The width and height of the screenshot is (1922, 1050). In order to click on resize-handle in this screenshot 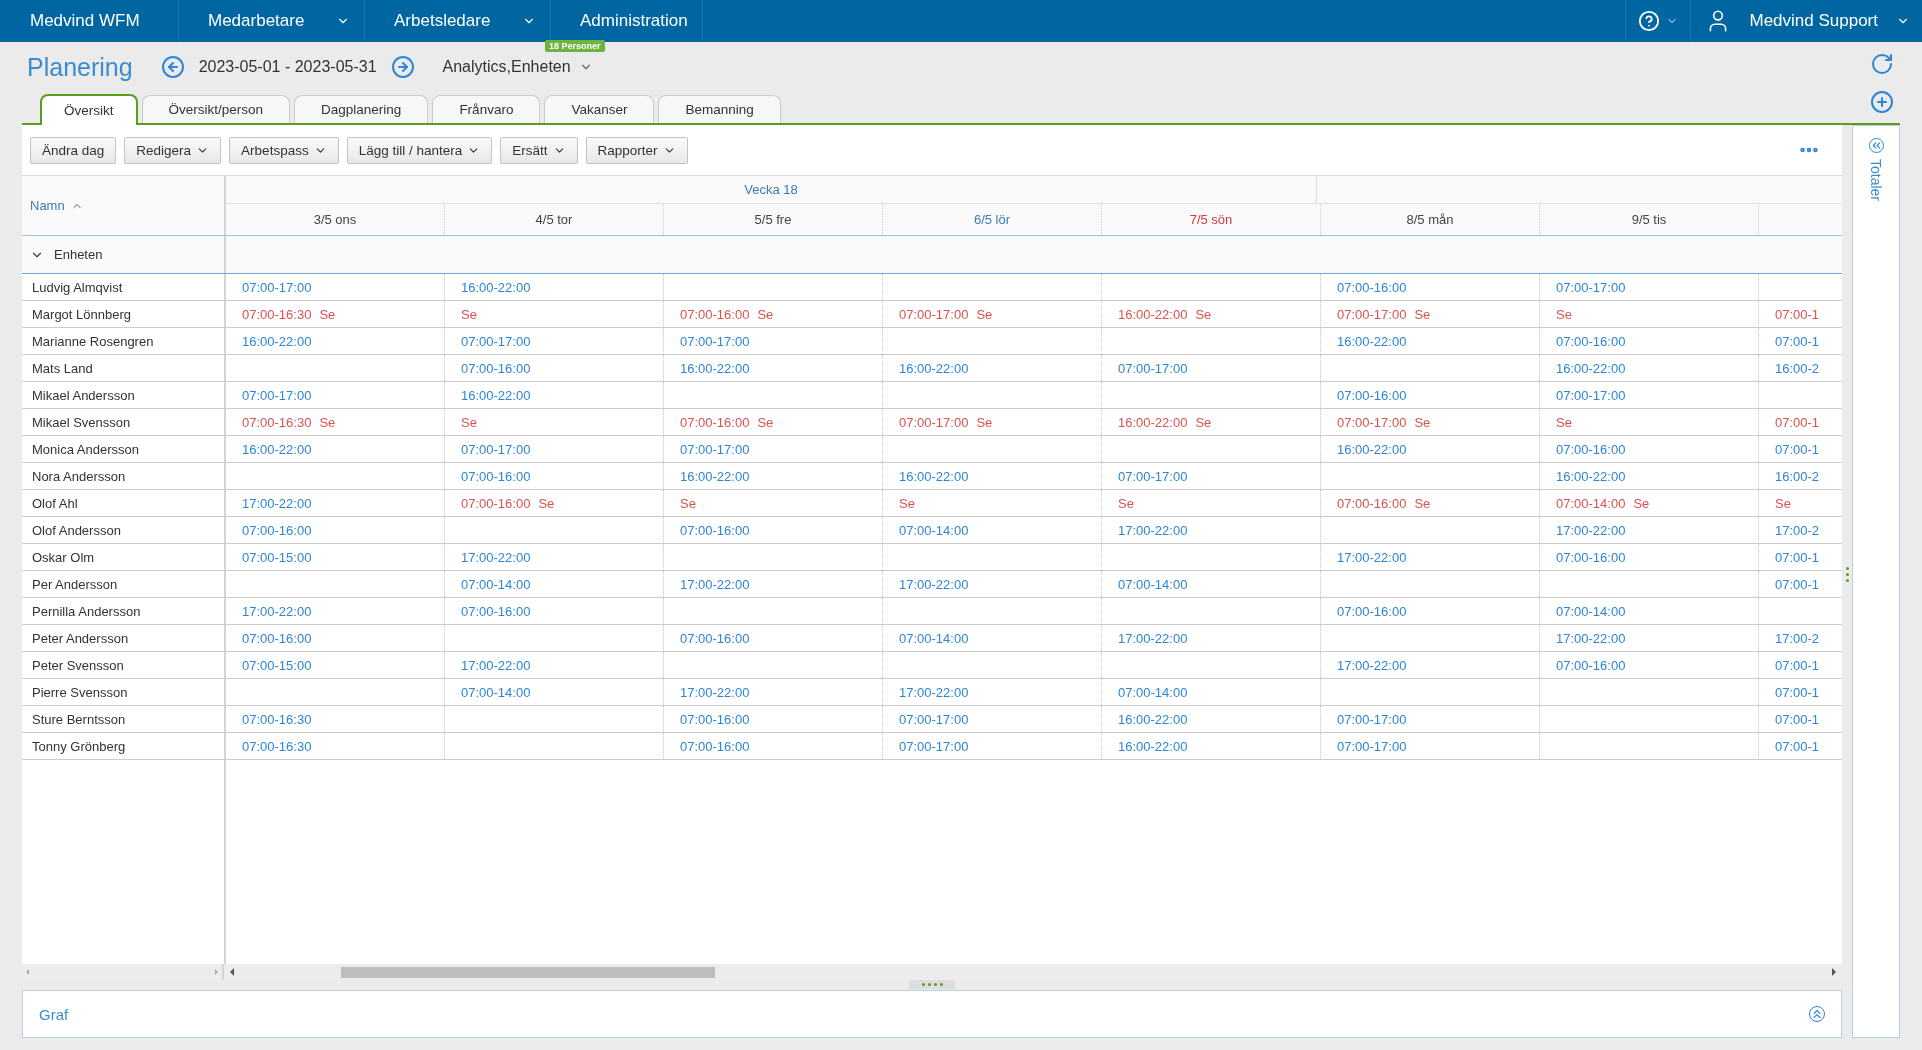, I will do `click(932, 984)`.